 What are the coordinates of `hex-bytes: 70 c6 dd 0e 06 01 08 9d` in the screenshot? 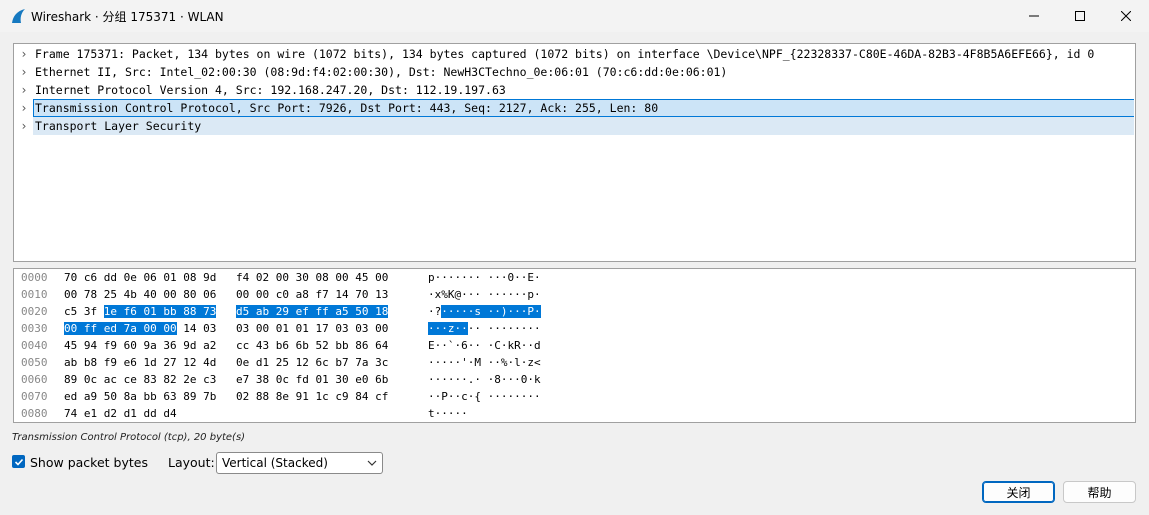 It's located at (140, 277).